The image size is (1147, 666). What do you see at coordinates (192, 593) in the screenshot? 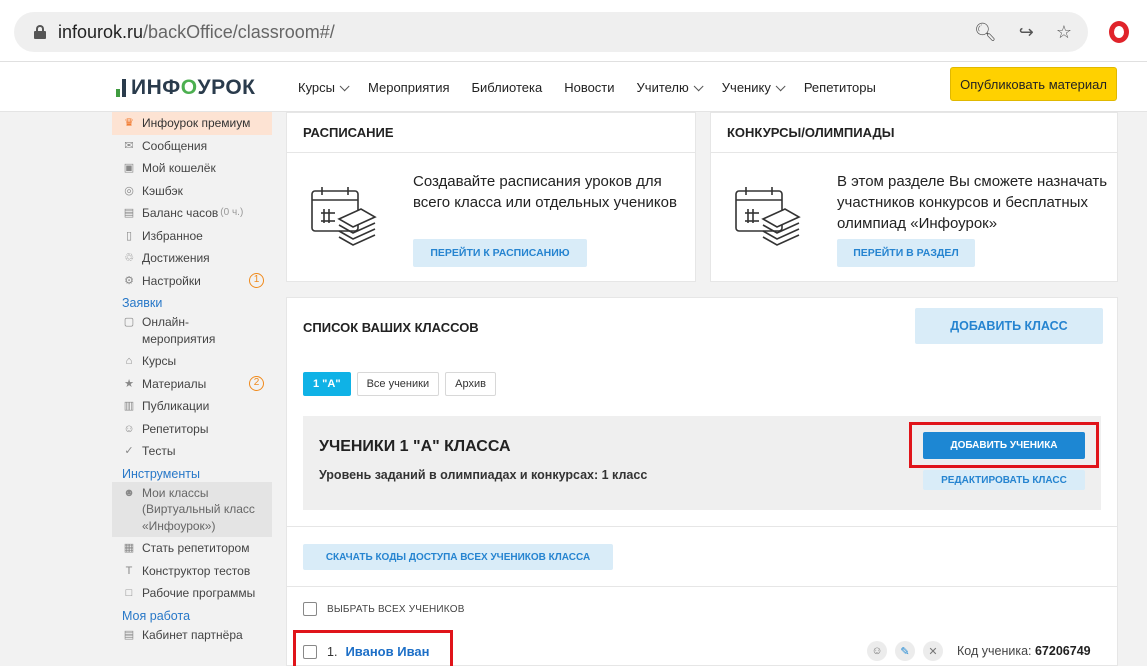
I see `sidebar-item-work-programs: □ Рабочие программы` at bounding box center [192, 593].